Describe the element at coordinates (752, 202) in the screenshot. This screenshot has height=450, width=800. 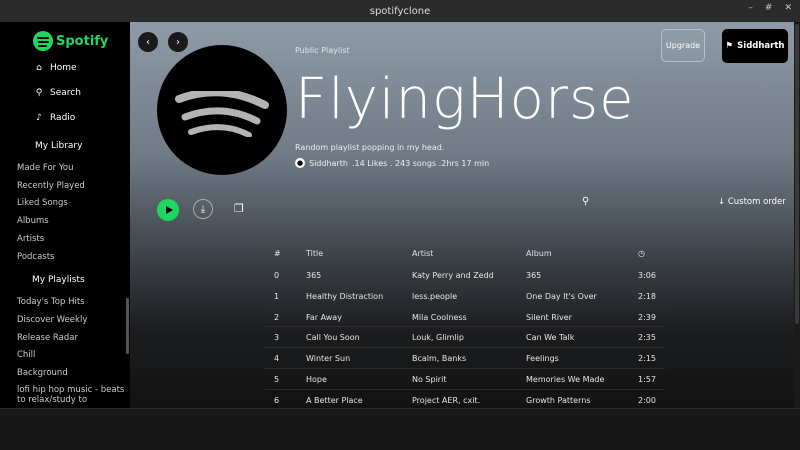
I see `sort-custom-order-button: ↓ Custom order` at that location.